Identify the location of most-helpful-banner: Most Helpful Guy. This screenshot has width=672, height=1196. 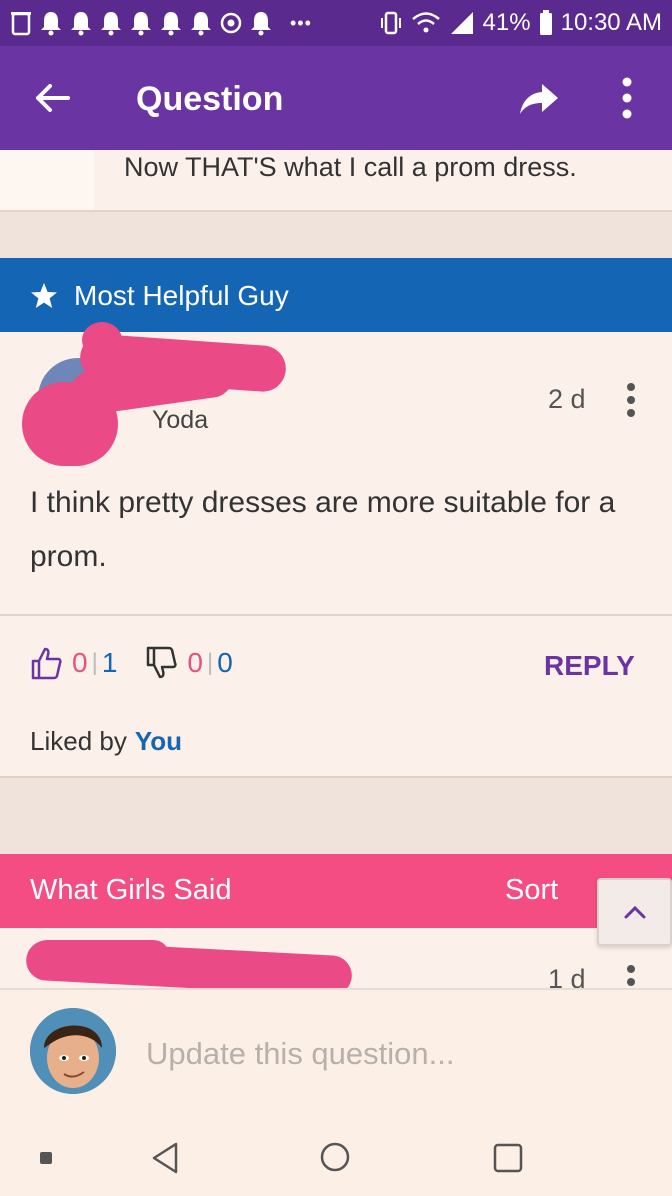
(336, 295).